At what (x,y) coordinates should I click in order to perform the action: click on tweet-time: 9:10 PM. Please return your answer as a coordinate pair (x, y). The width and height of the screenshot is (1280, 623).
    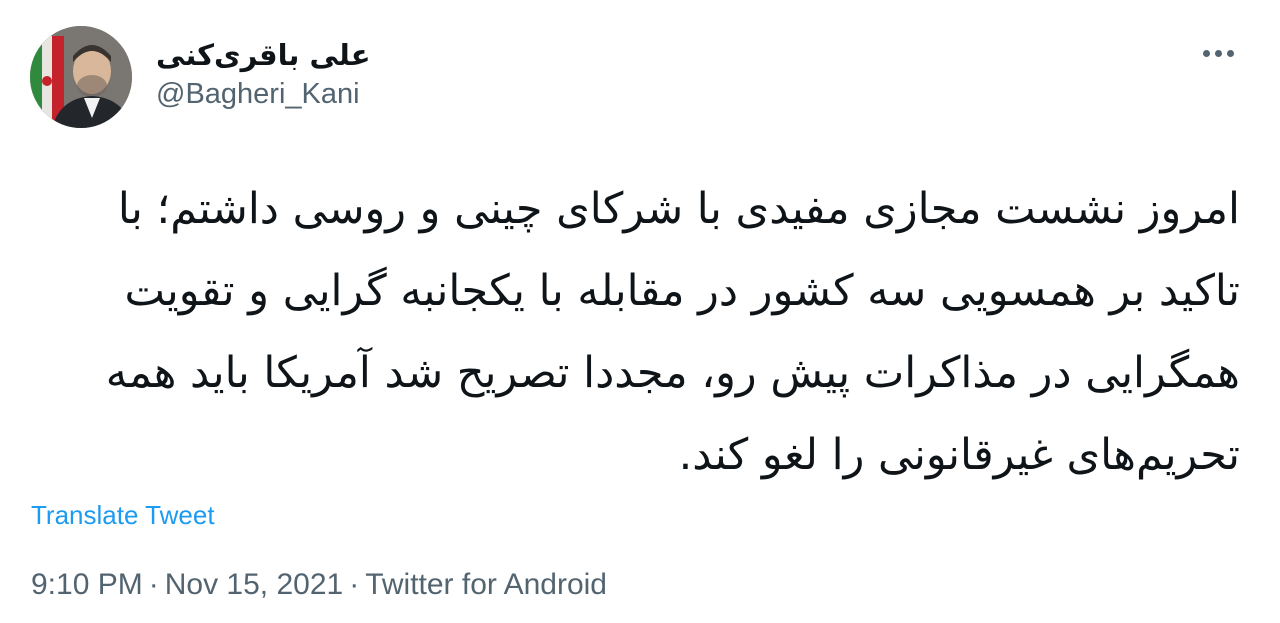
    Looking at the image, I should click on (87, 584).